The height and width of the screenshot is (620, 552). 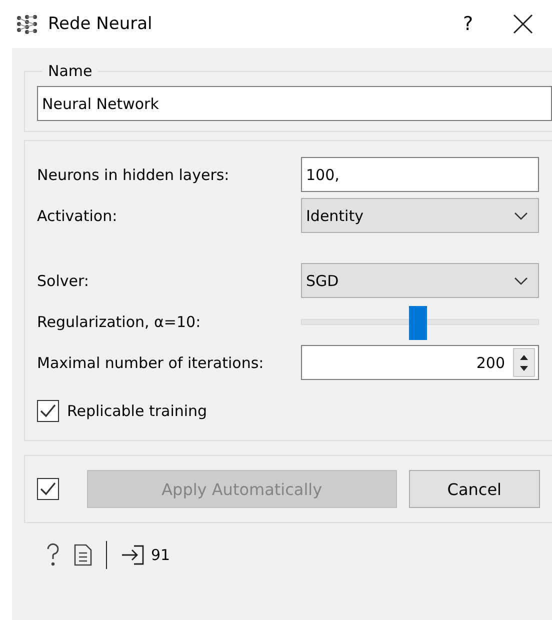 What do you see at coordinates (151, 363) in the screenshot?
I see `field-label: Maximal number of iterations:` at bounding box center [151, 363].